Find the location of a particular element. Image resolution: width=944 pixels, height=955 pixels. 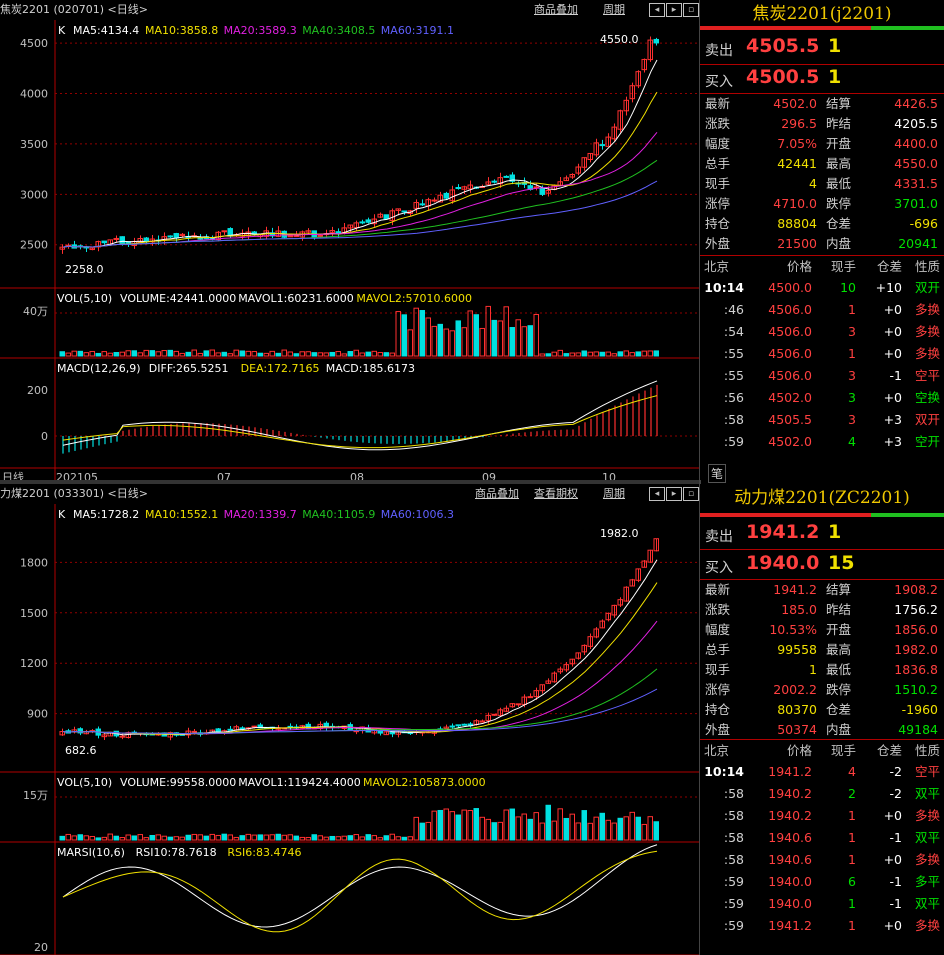

tick-volume: 2 is located at coordinates (852, 793).